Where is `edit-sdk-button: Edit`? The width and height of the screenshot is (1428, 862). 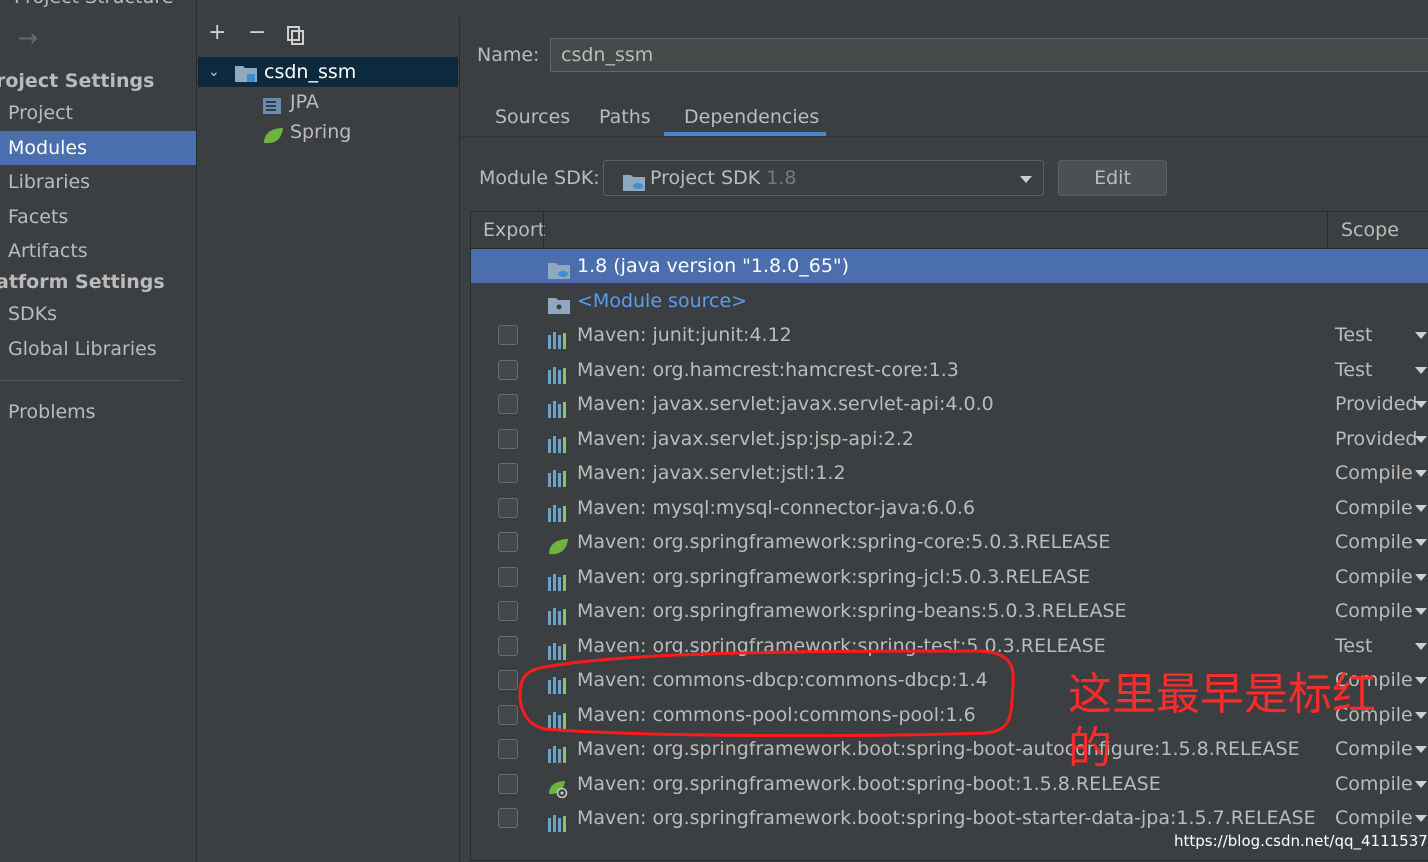
edit-sdk-button: Edit is located at coordinates (1112, 178).